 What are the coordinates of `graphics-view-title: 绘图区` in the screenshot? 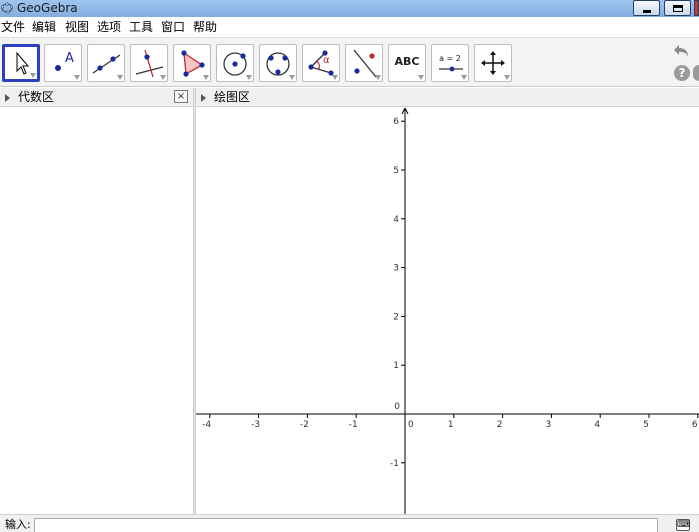 It's located at (232, 97).